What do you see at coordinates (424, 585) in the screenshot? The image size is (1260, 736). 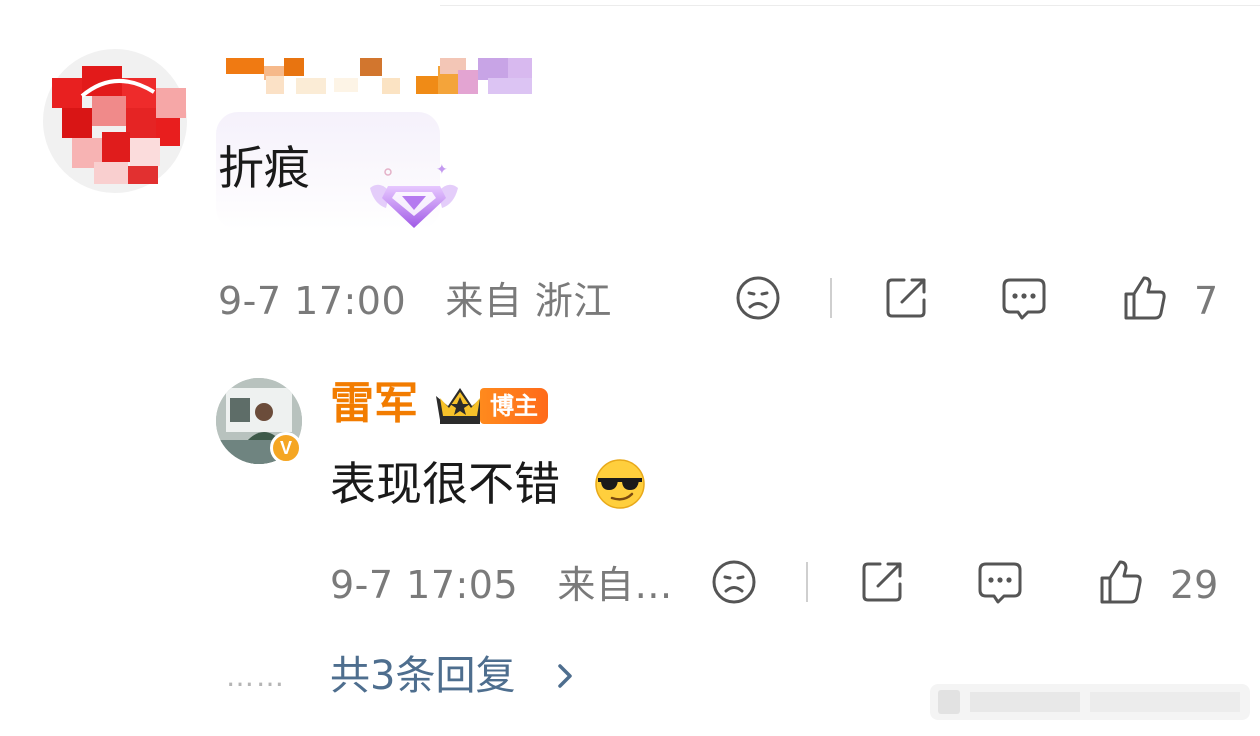 I see `reply-time: 9-7 17:05` at bounding box center [424, 585].